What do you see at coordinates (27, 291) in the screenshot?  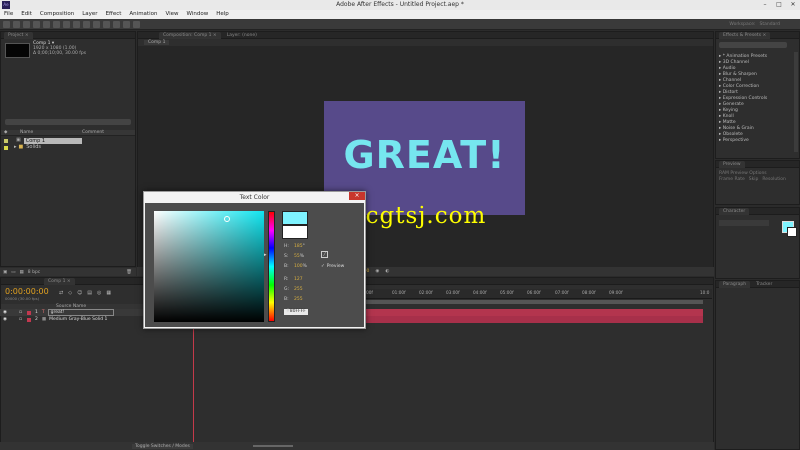 I see `current-time-display: 0:00:00:00` at bounding box center [27, 291].